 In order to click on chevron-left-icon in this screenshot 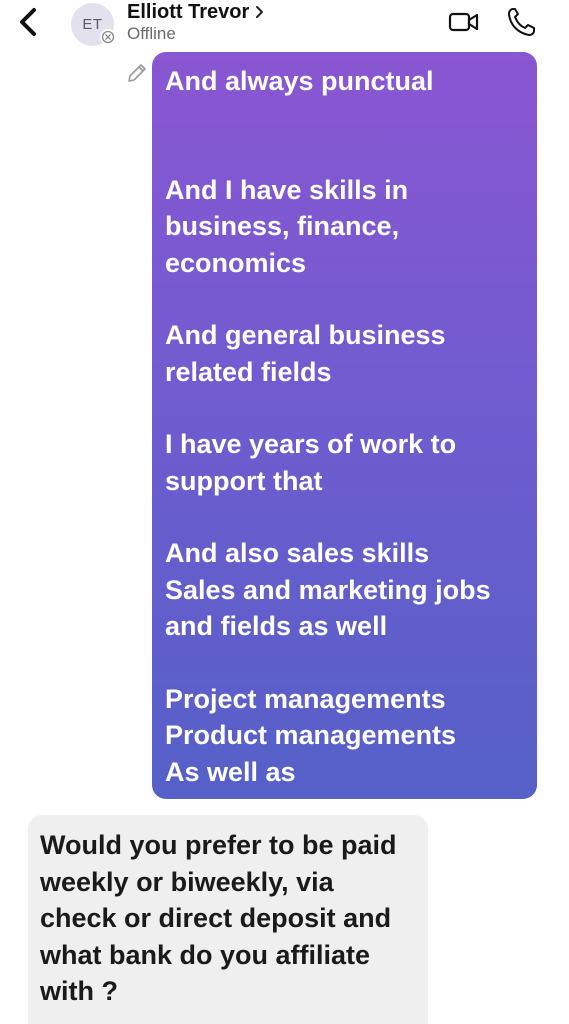, I will do `click(28, 22)`.